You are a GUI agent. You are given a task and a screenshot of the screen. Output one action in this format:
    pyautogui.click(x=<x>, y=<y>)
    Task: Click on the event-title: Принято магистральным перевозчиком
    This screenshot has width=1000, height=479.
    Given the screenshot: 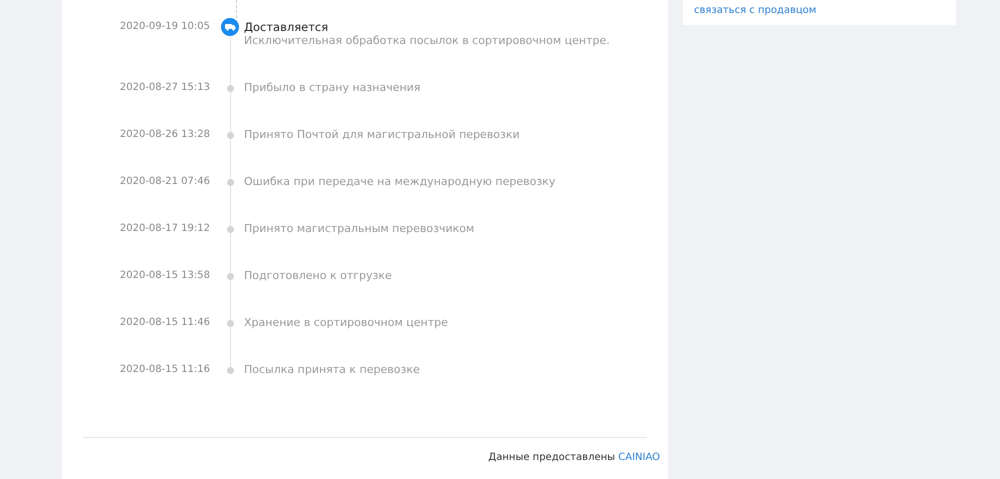 What is the action you would take?
    pyautogui.click(x=360, y=229)
    